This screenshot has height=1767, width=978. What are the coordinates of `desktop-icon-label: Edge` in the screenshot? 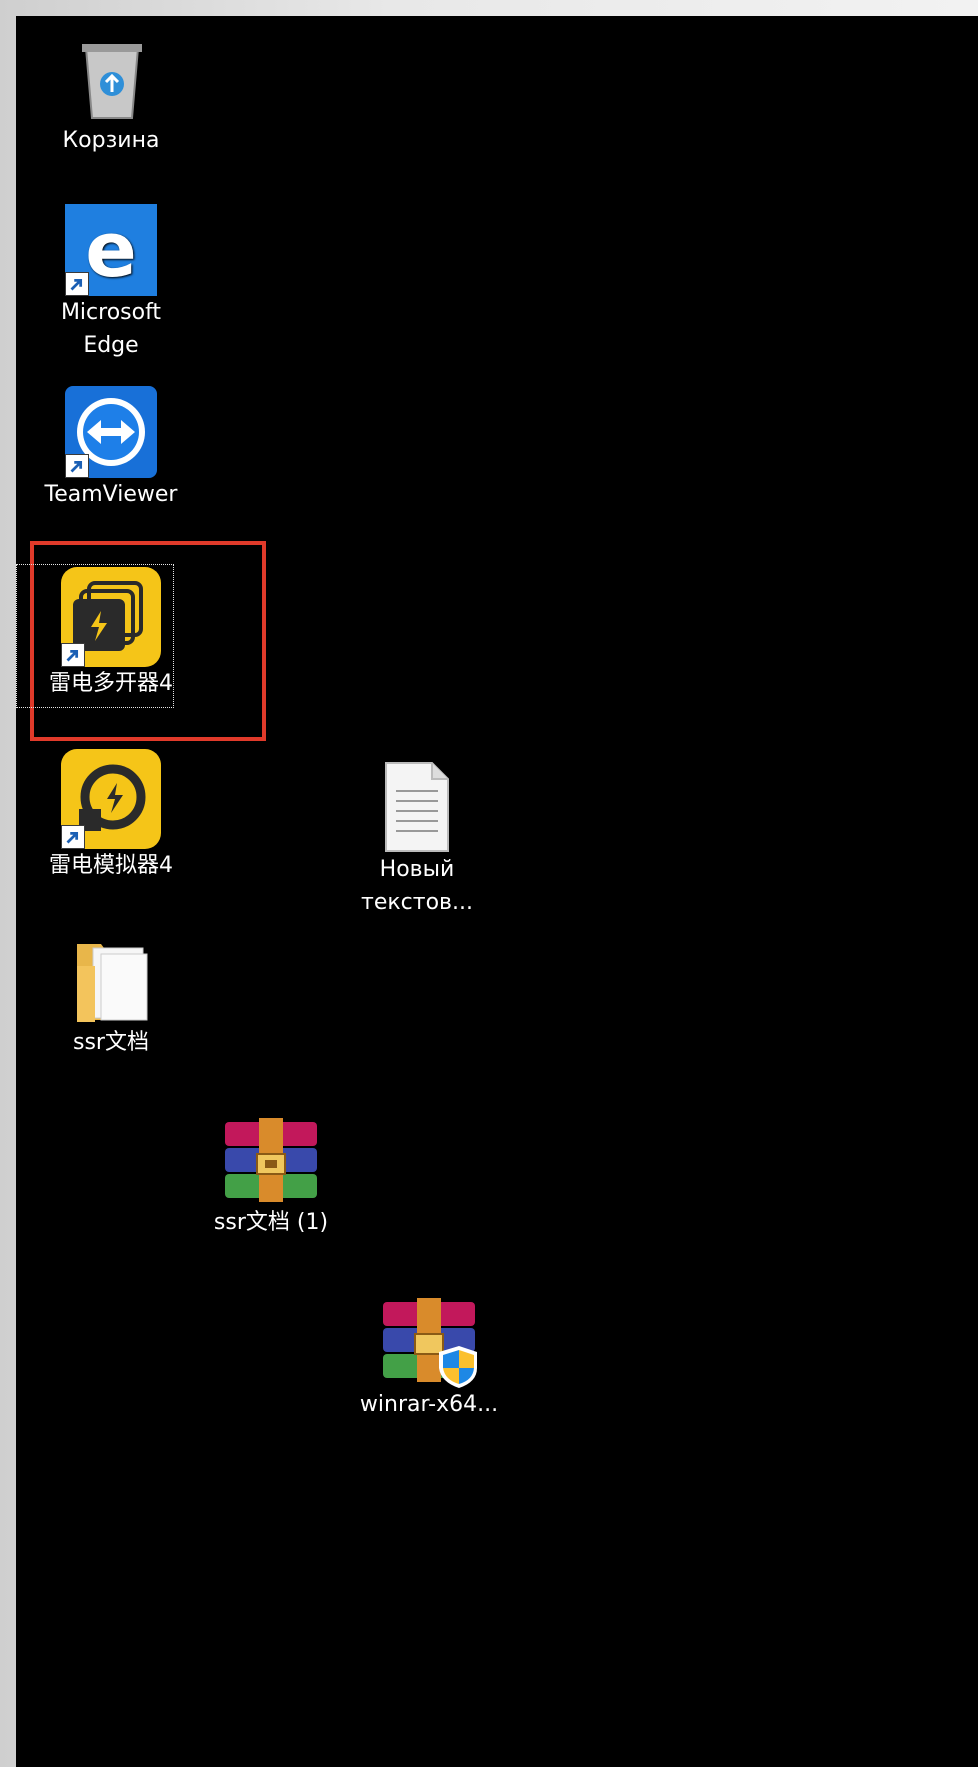 It's located at (111, 345).